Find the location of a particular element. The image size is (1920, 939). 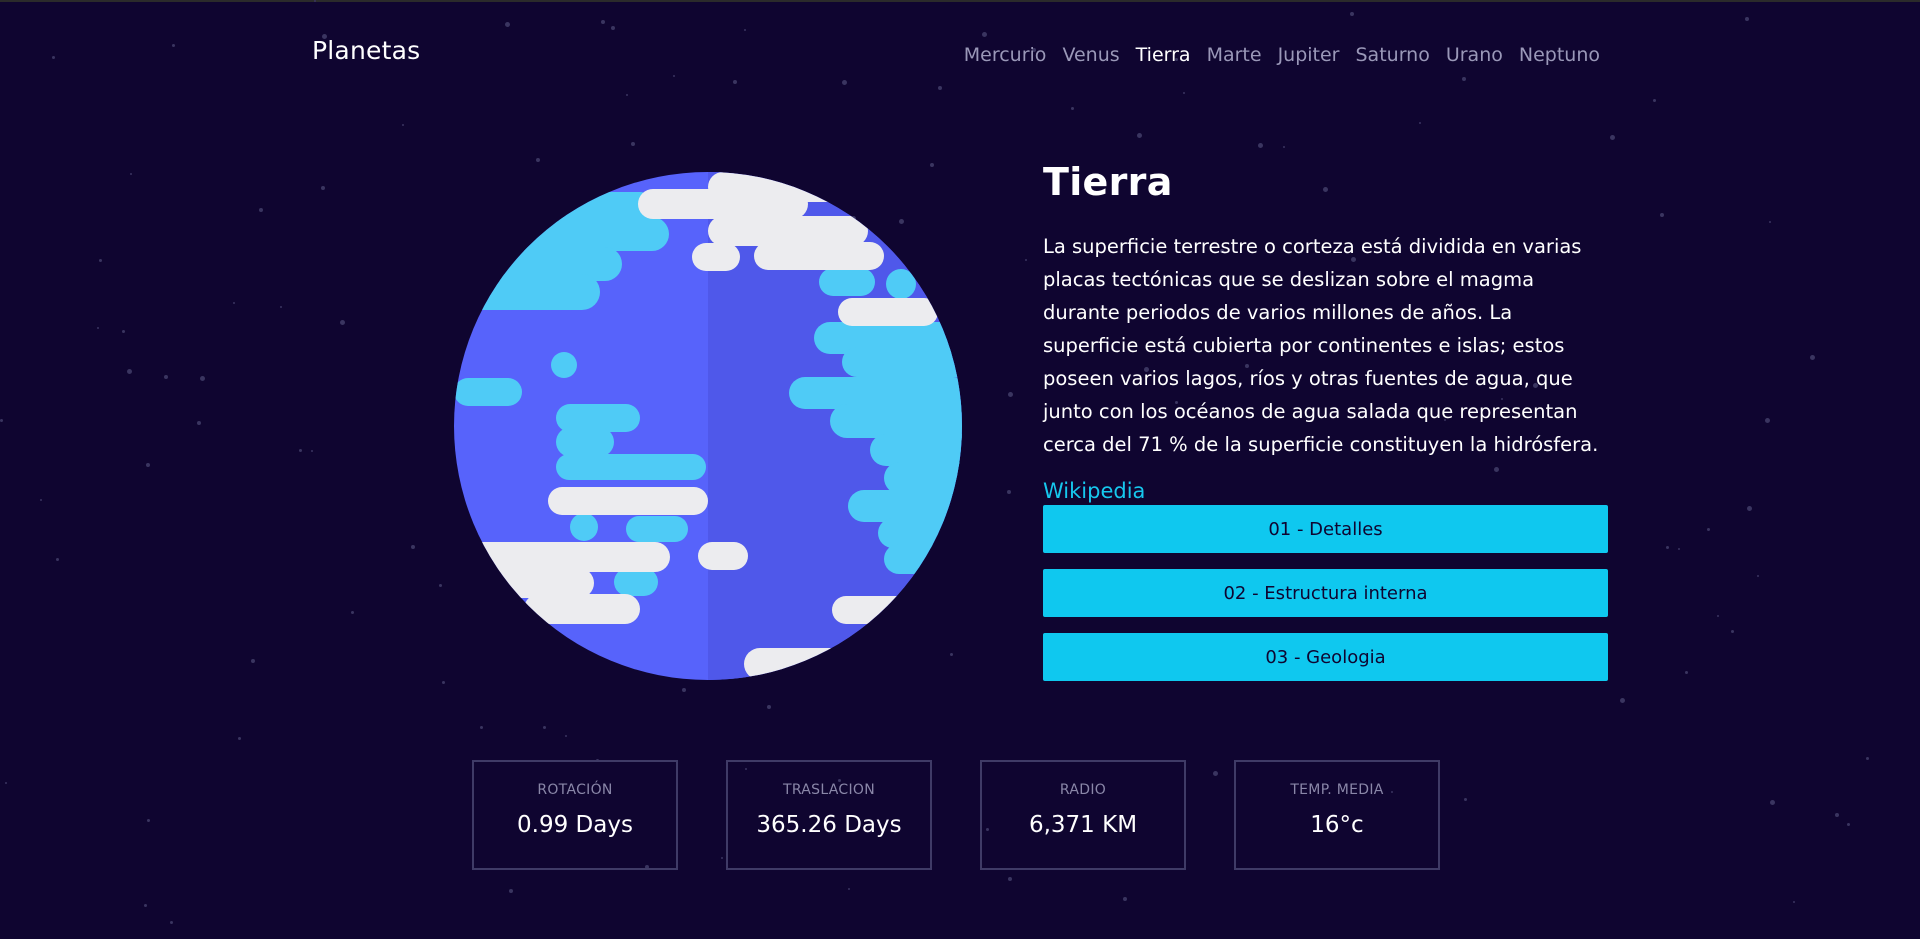

wikipedia-link: Wikipedia is located at coordinates (1094, 491).